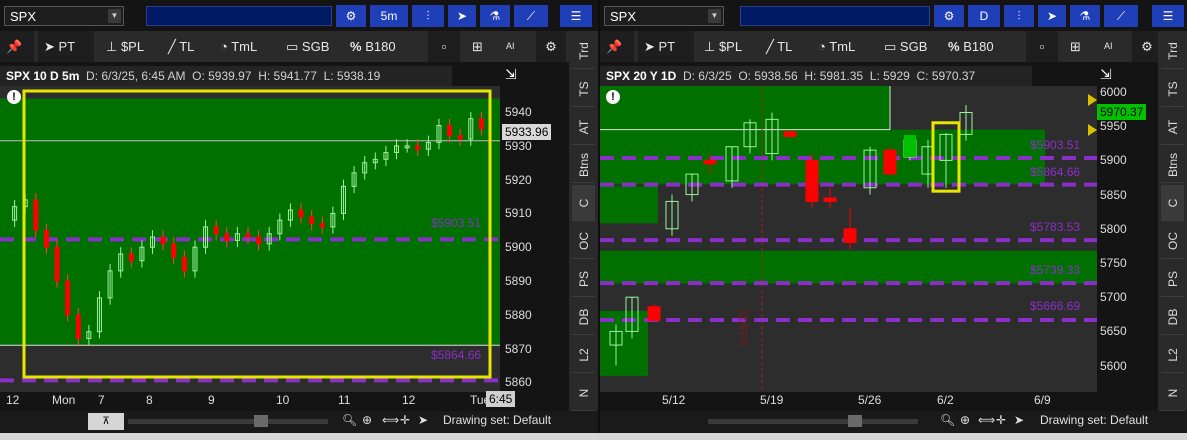 This screenshot has height=440, width=1187. Describe the element at coordinates (1113, 194) in the screenshot. I see `y-tick-label: 5850` at that location.